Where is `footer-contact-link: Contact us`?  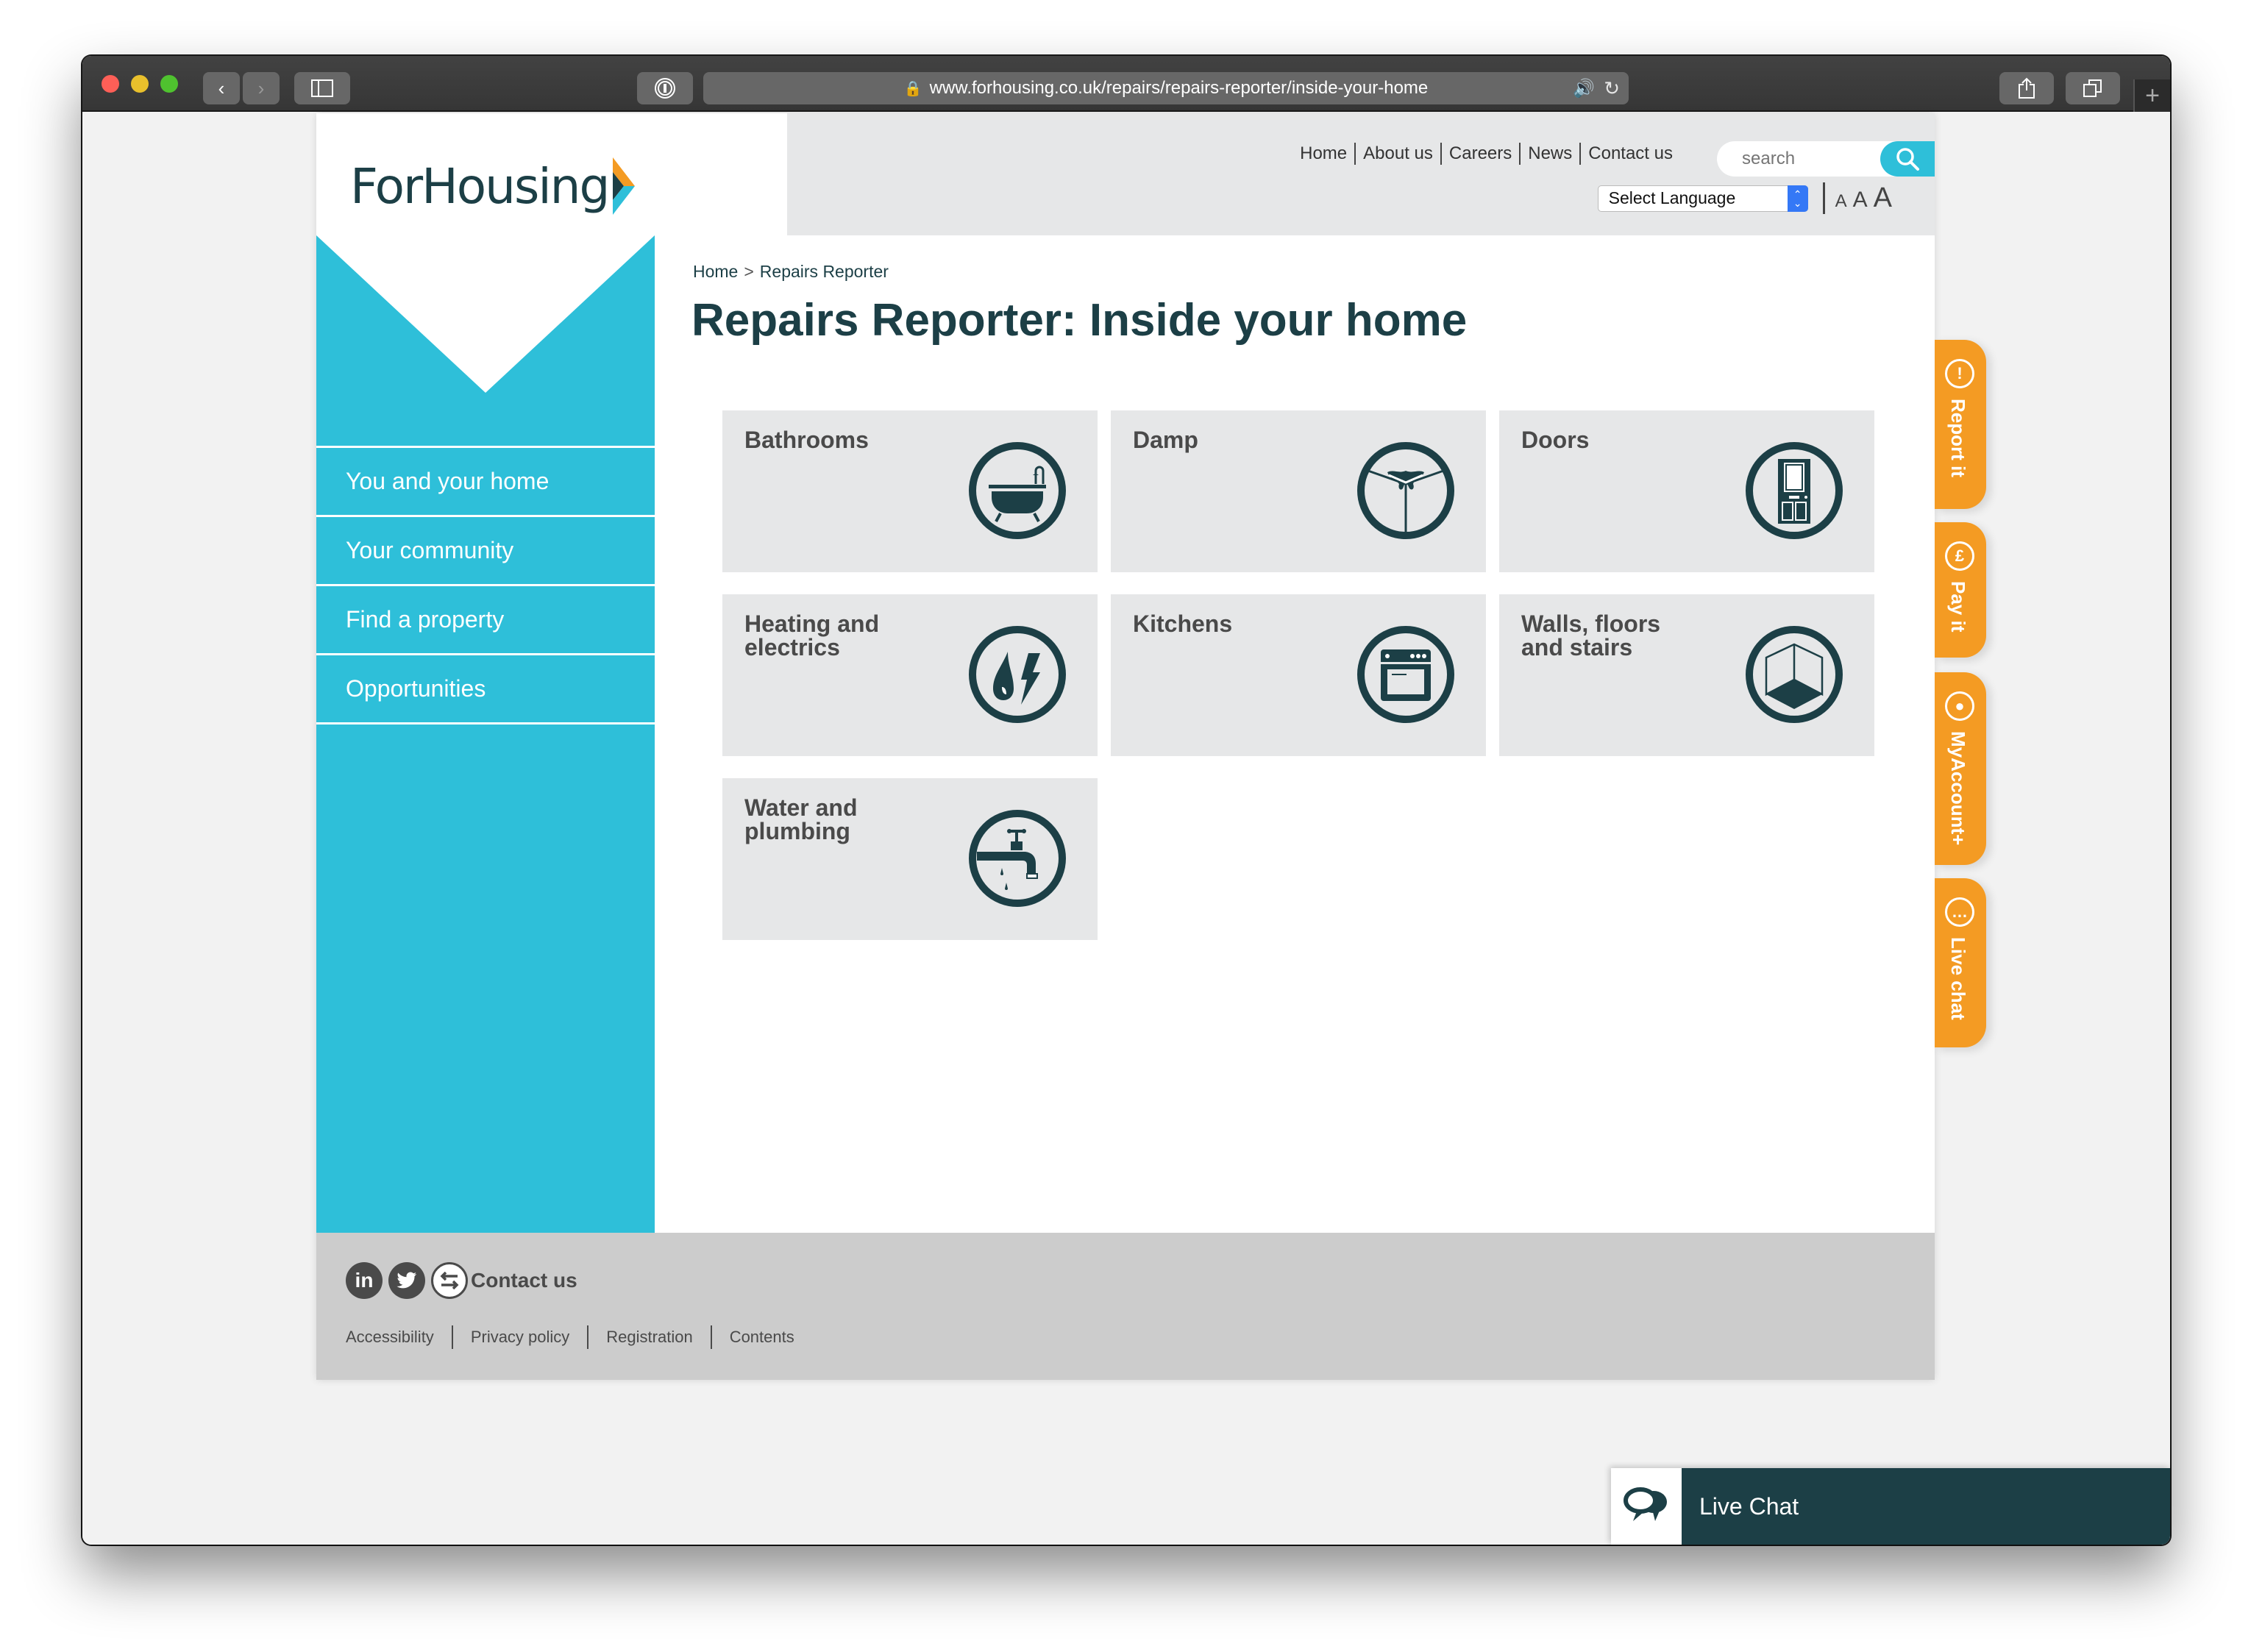
footer-contact-link: Contact us is located at coordinates (524, 1280).